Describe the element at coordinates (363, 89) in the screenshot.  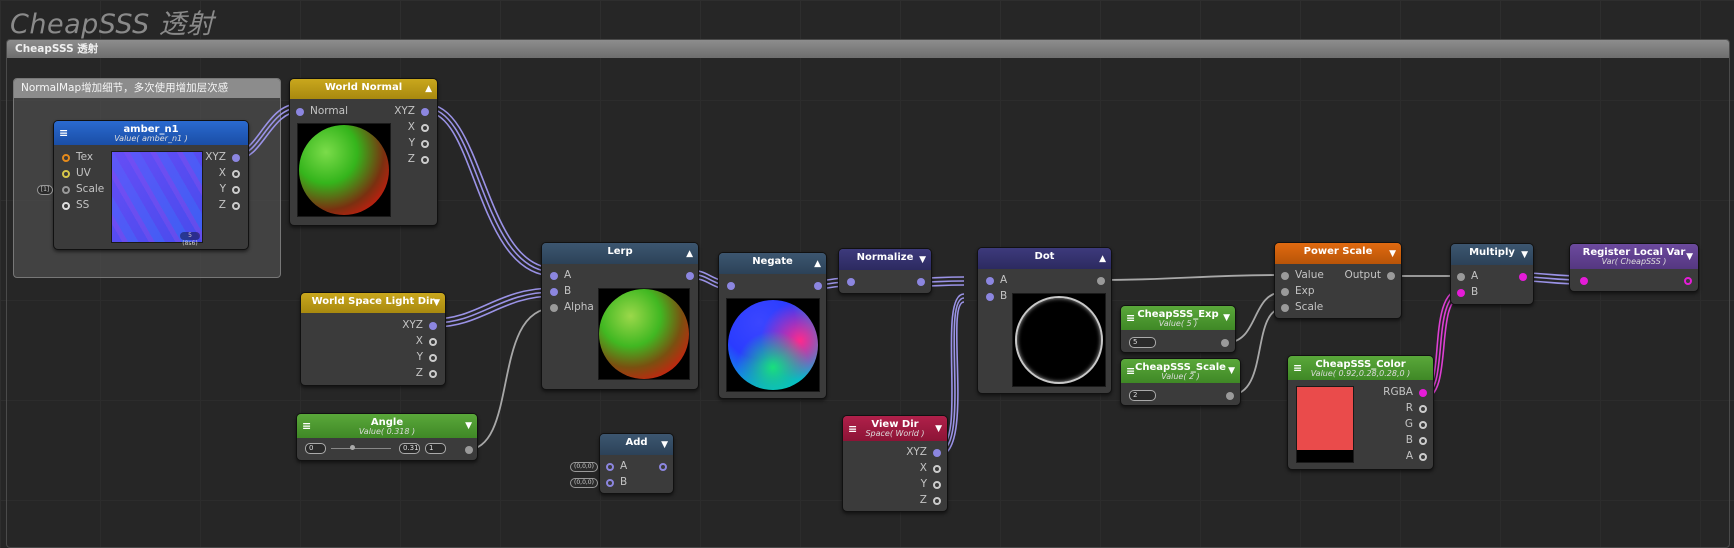
I see `world-normal-header: World Normal ▲` at that location.